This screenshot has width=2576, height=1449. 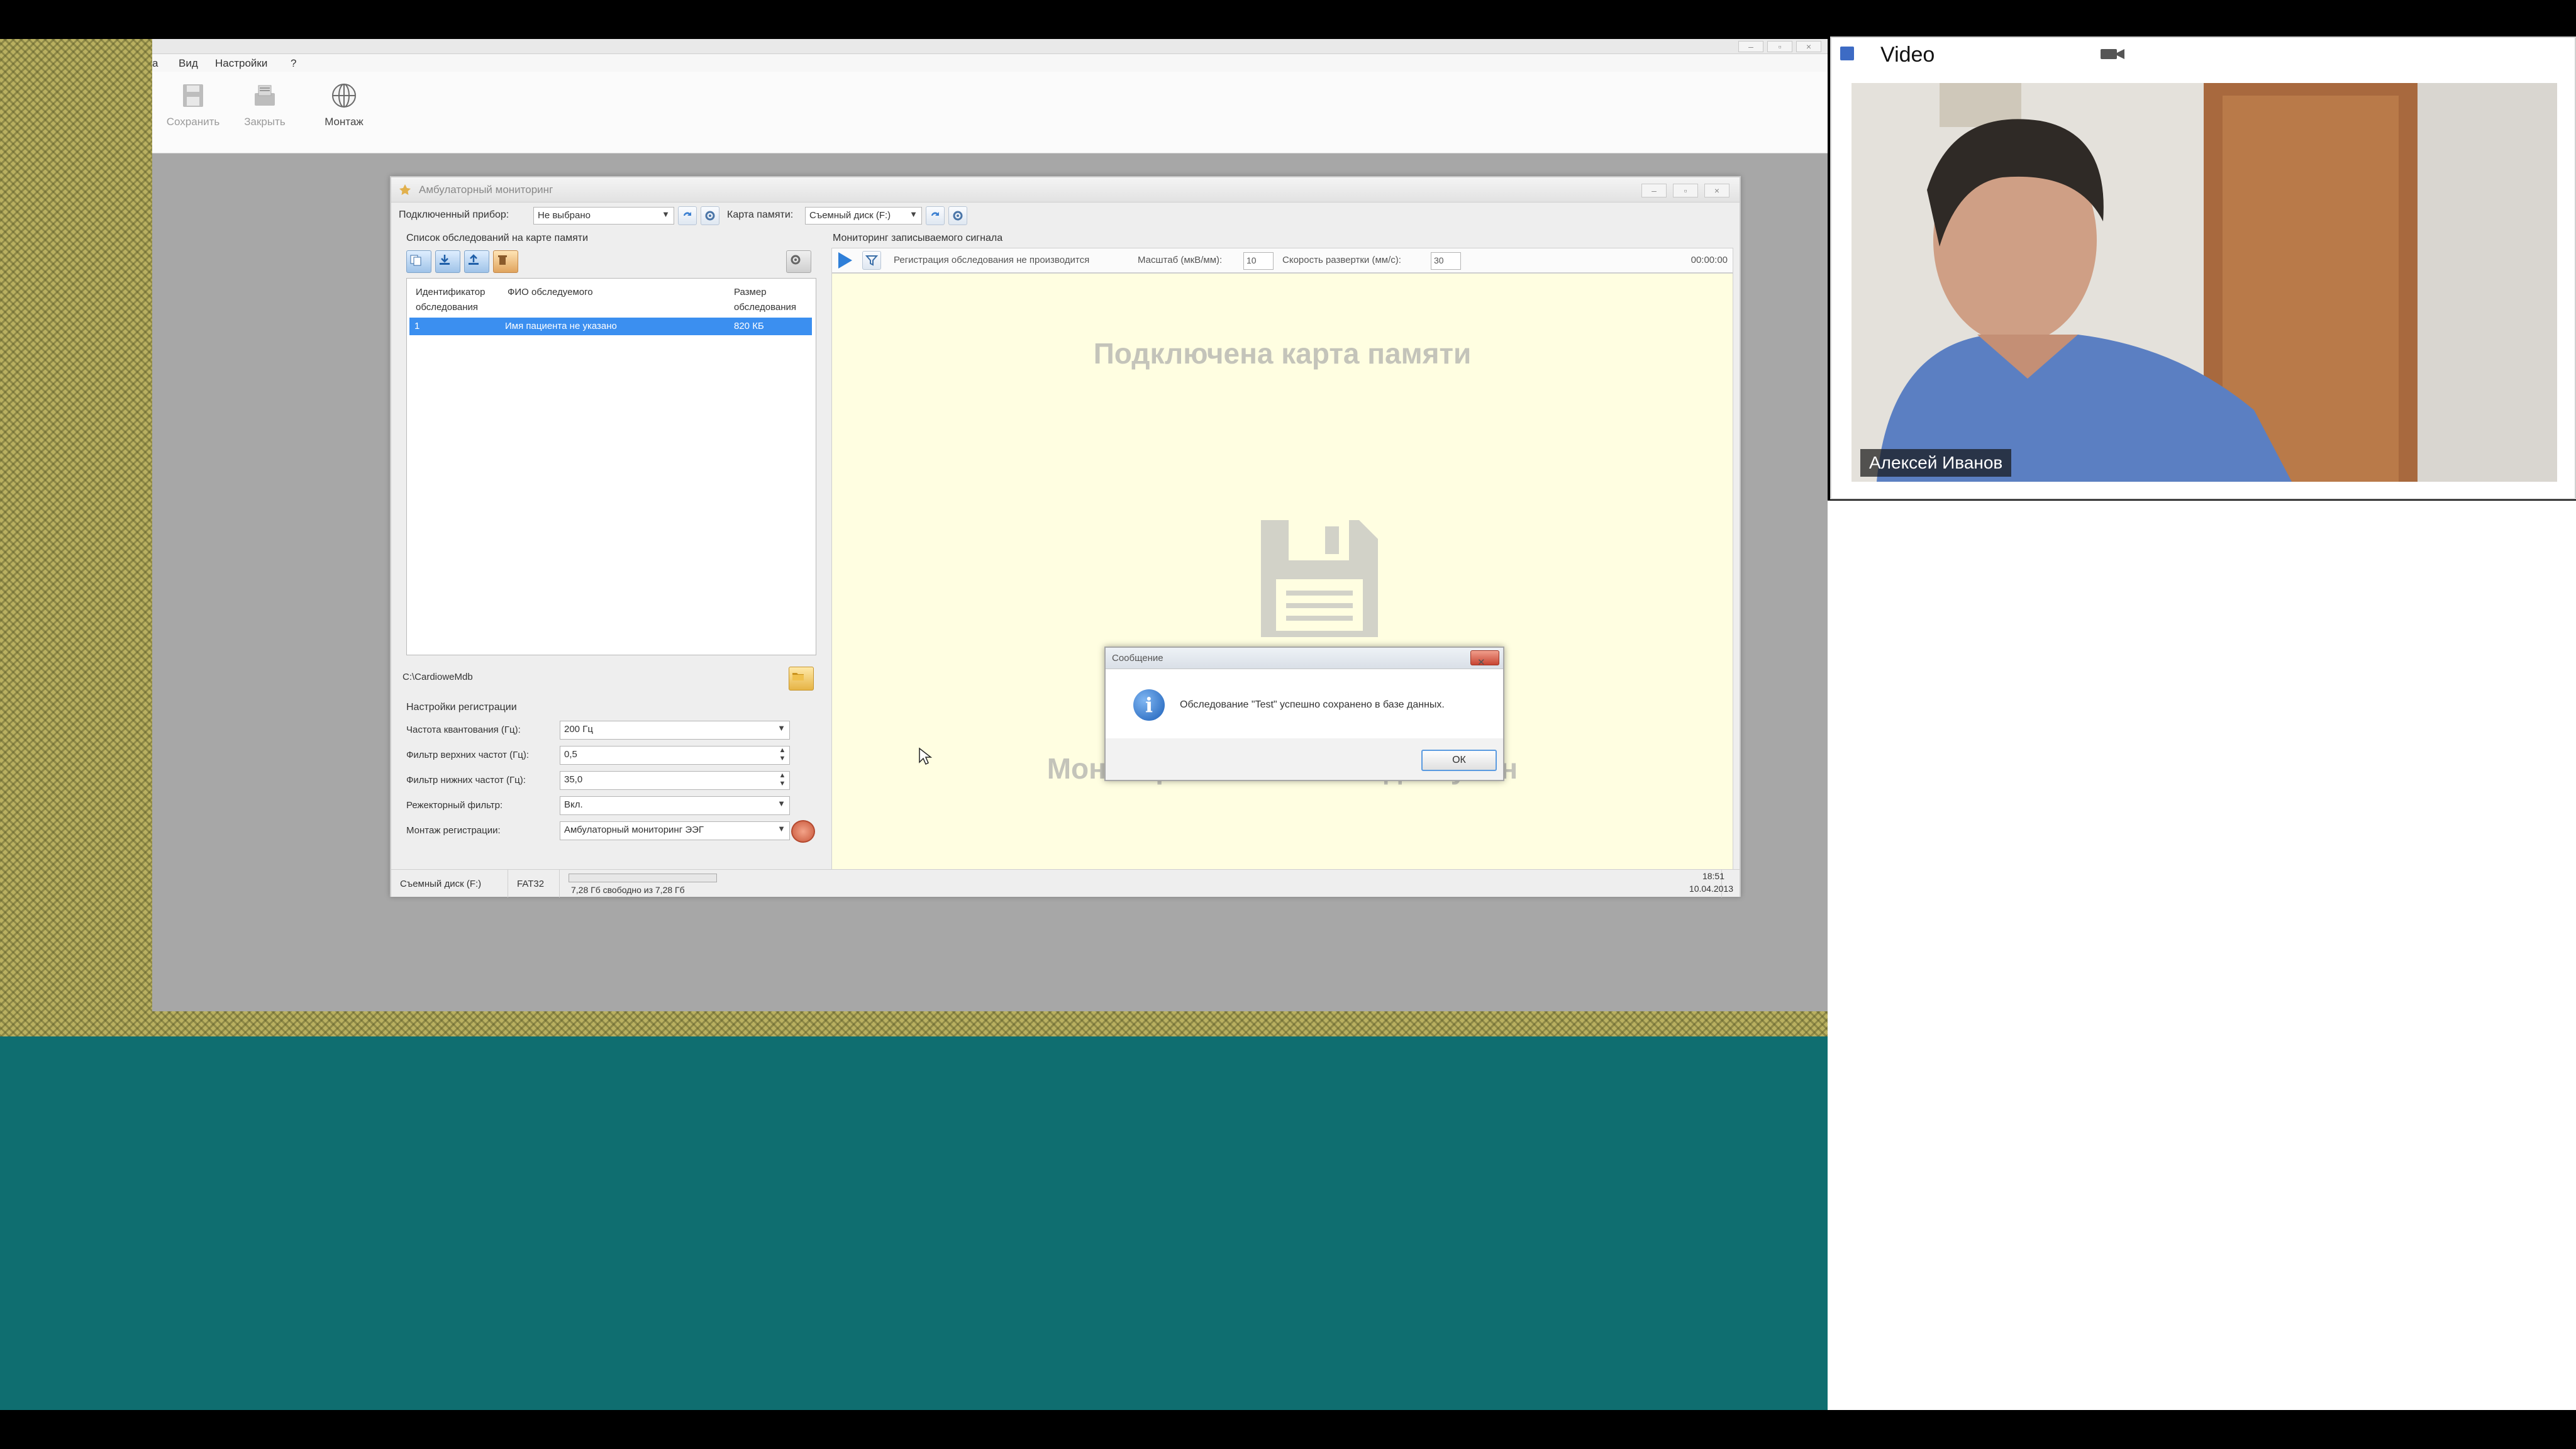 What do you see at coordinates (454, 805) in the screenshot?
I see `notch-label: Режекторный фильтр:` at bounding box center [454, 805].